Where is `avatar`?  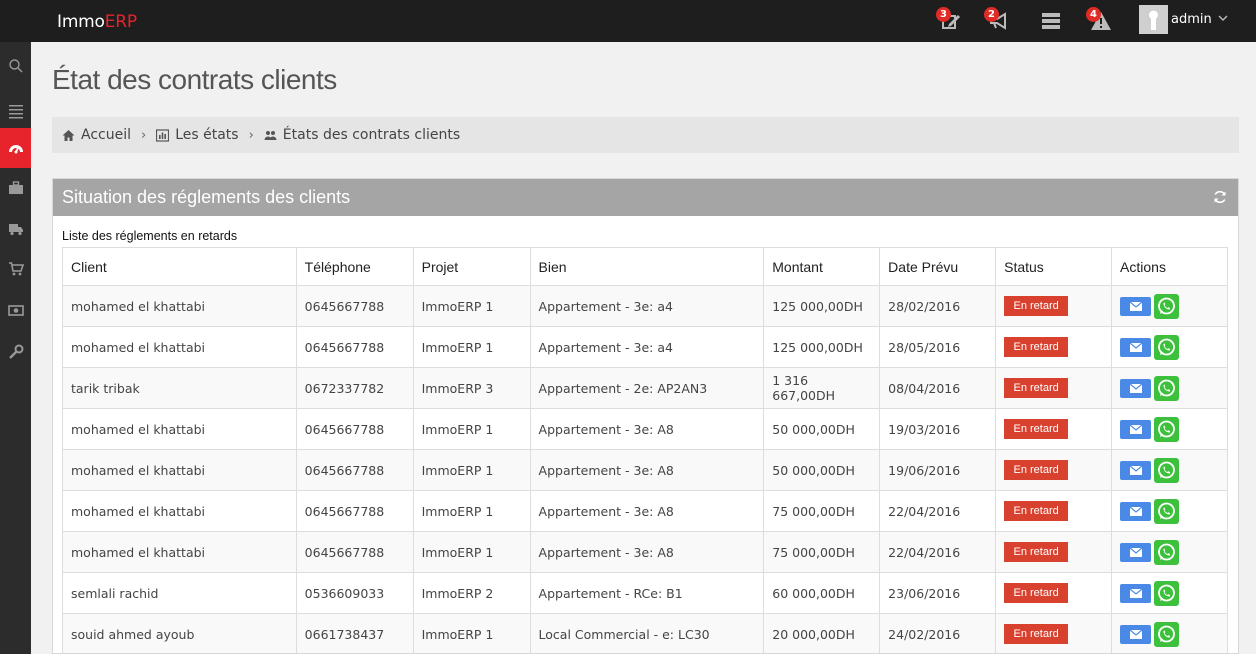 avatar is located at coordinates (1153, 19).